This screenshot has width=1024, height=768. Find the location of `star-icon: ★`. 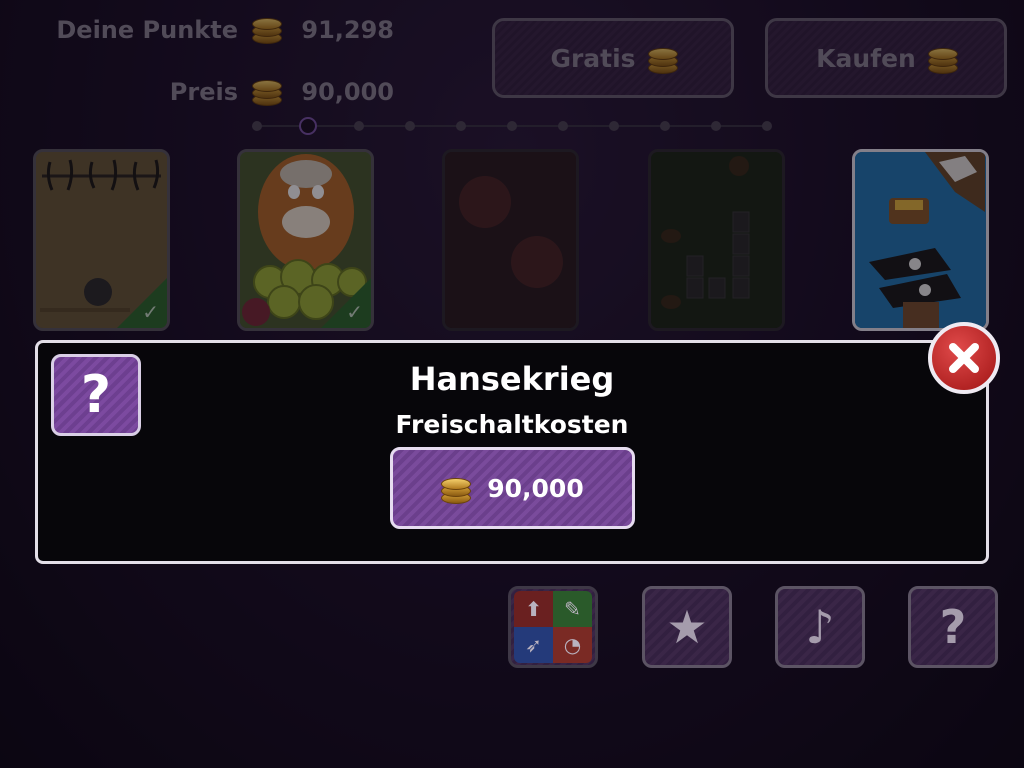

star-icon: ★ is located at coordinates (687, 627).